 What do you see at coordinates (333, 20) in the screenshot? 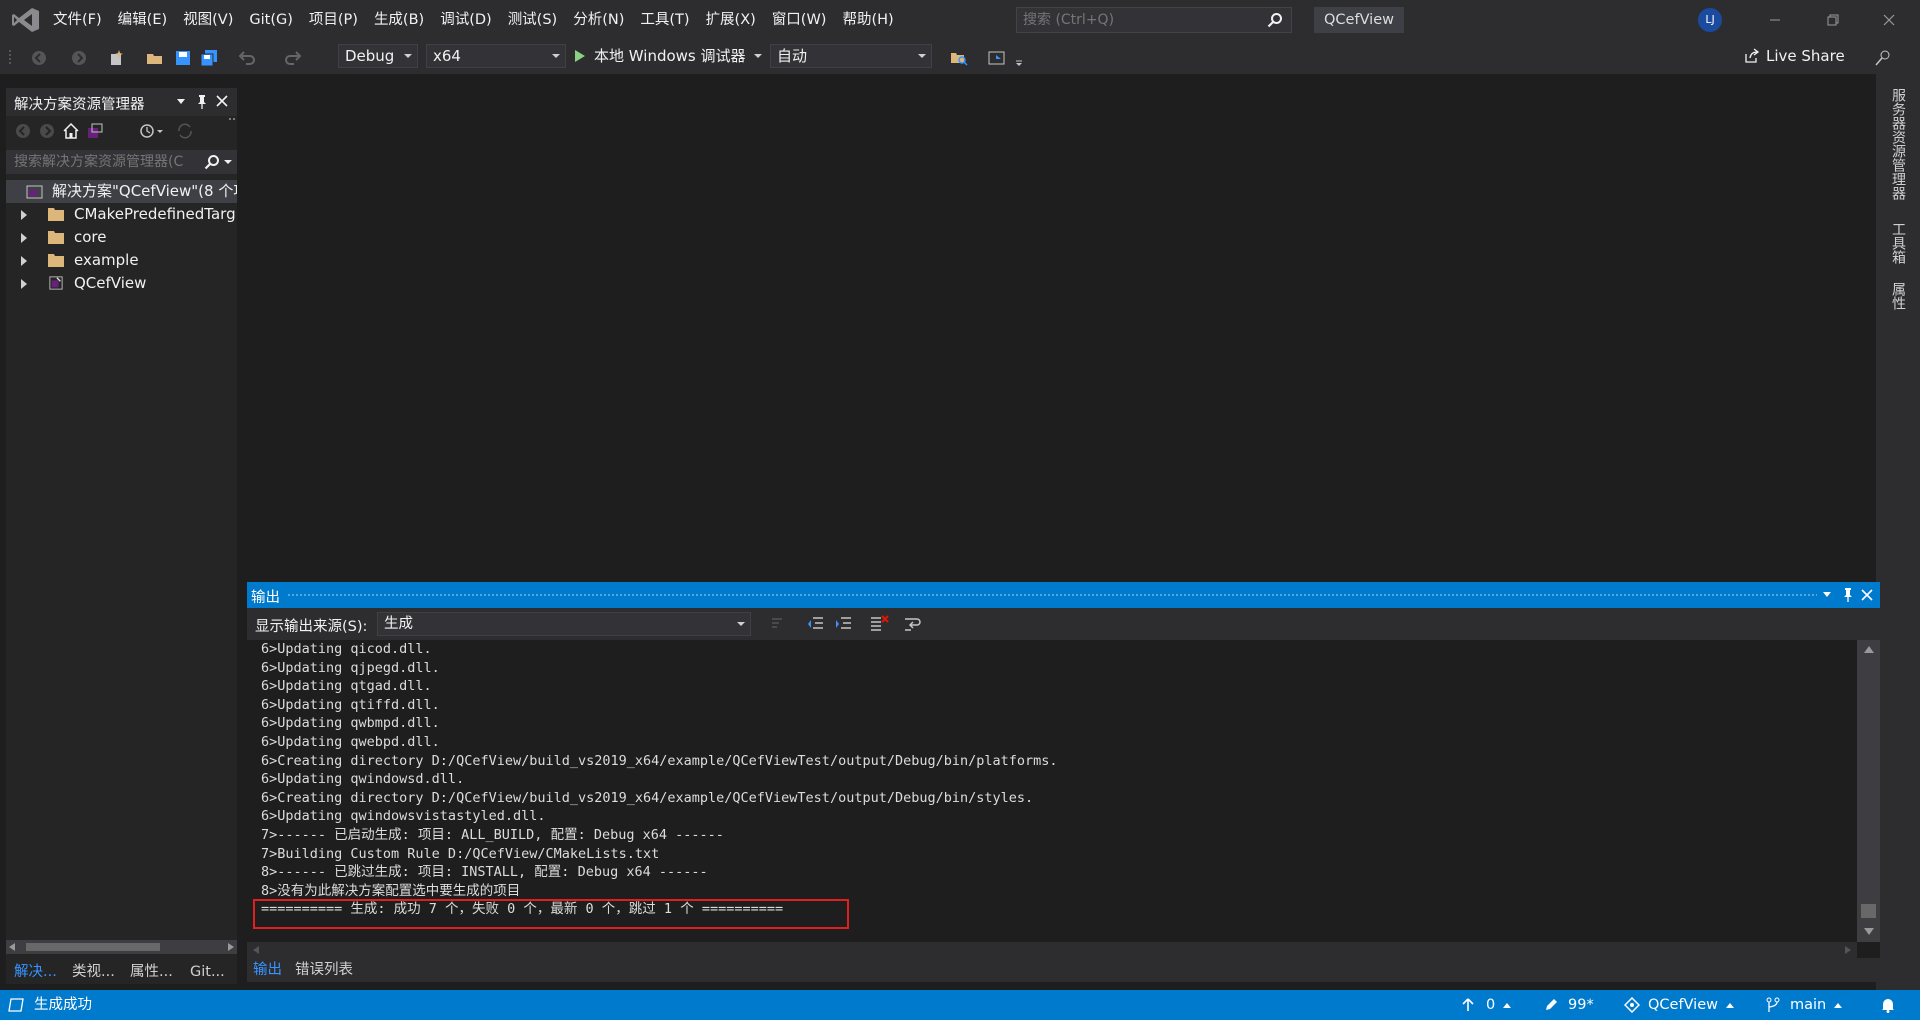
I see `menu-project: 项目(P)` at bounding box center [333, 20].